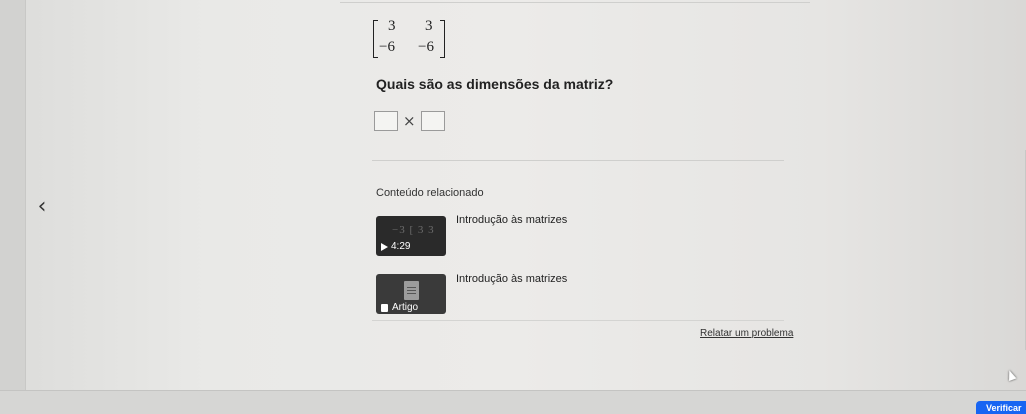 This screenshot has height=414, width=1026. Describe the element at coordinates (13, 207) in the screenshot. I see `left-panel` at that location.